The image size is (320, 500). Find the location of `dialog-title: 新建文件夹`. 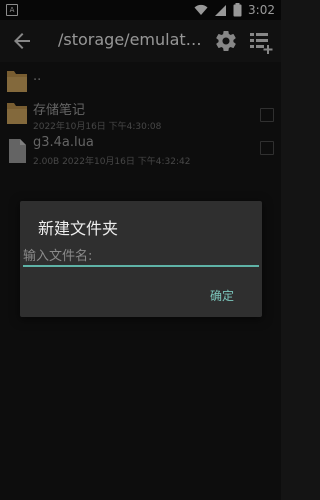

dialog-title: 新建文件夹 is located at coordinates (78, 228).